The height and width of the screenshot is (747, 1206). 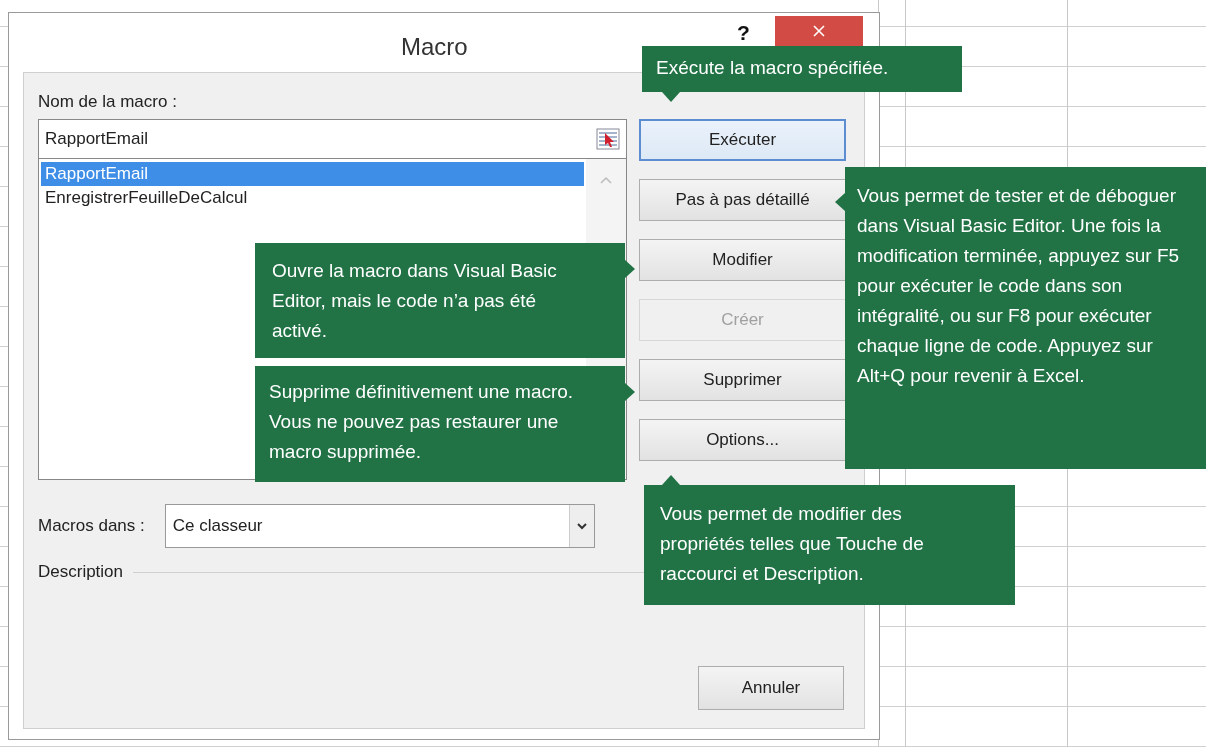 What do you see at coordinates (333, 139) in the screenshot?
I see `macro-name-field: RapportEmail` at bounding box center [333, 139].